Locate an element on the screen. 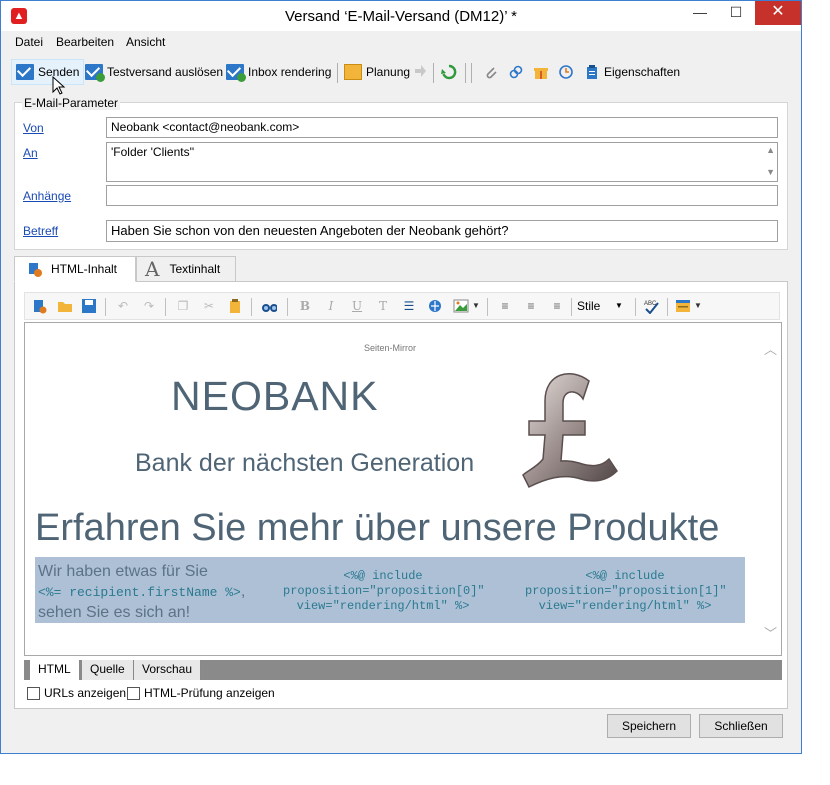  mirror-page-label: Seiten-Mirror is located at coordinates (389, 348).